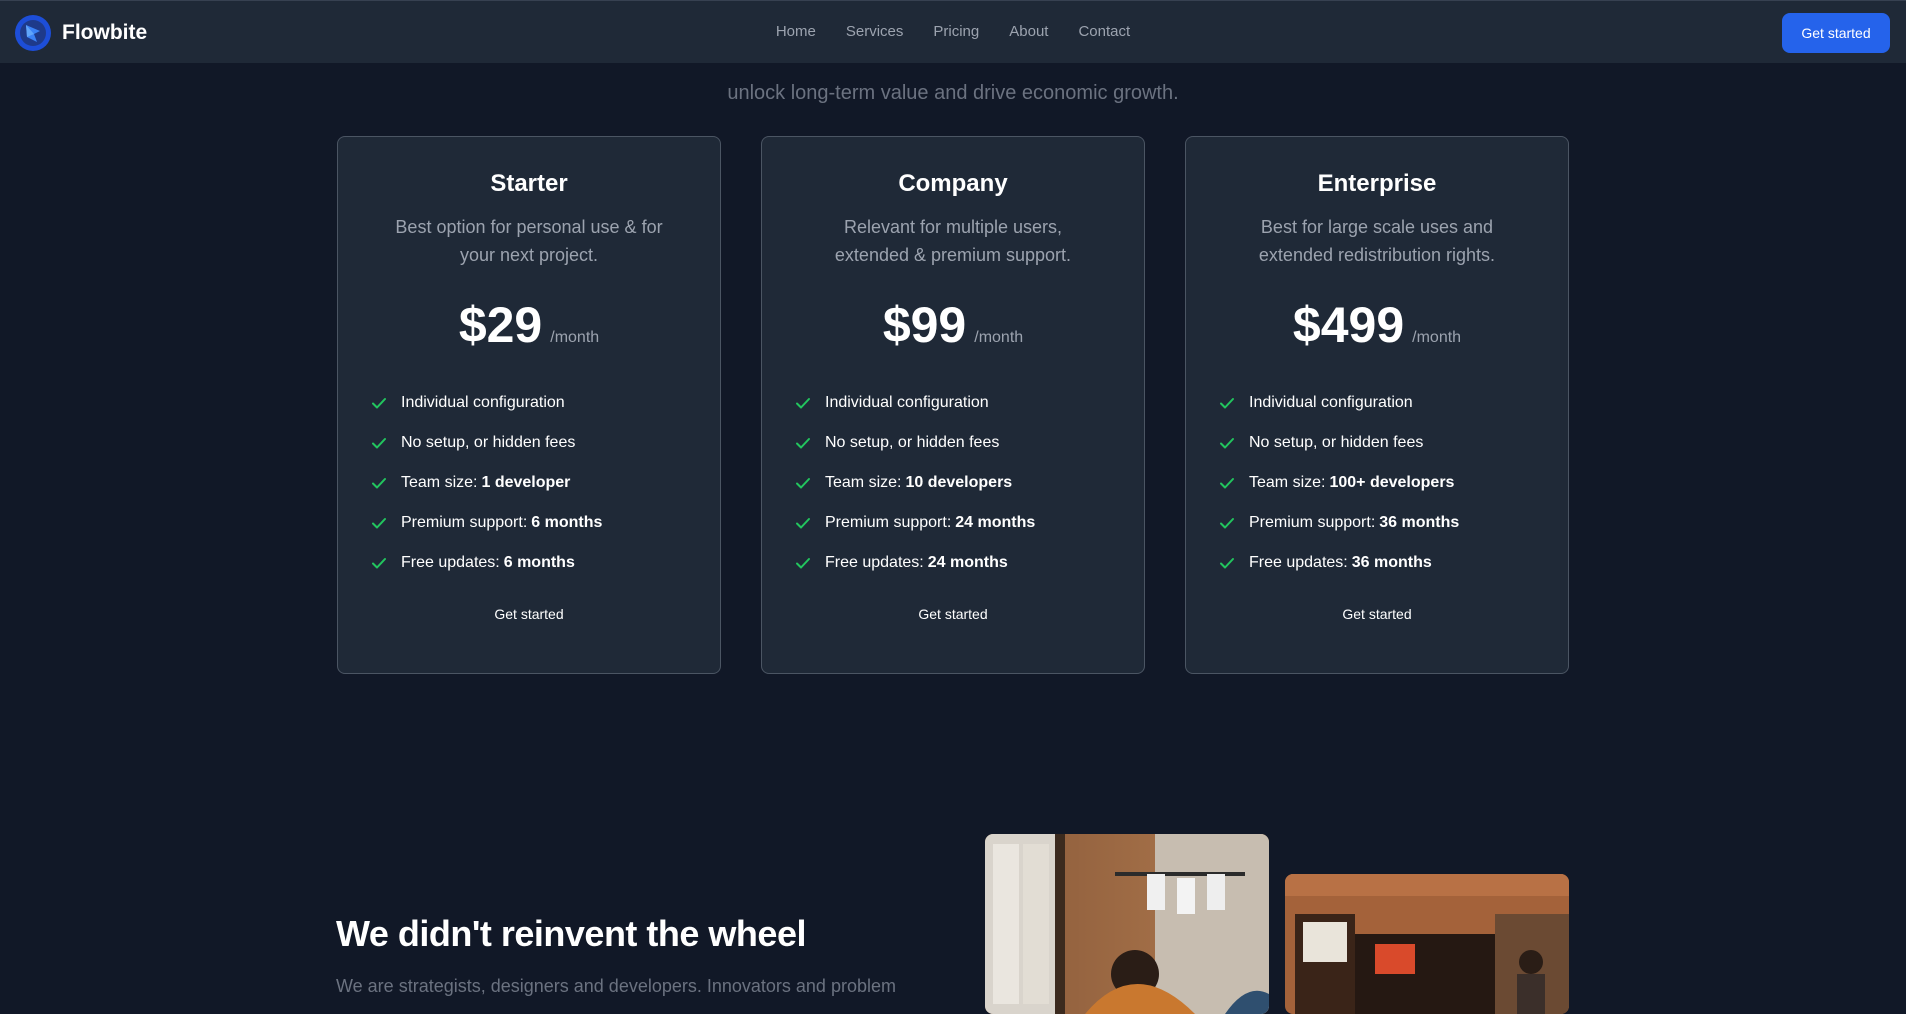 This screenshot has height=1014, width=1906. Describe the element at coordinates (529, 523) in the screenshot. I see `feature-item: Premium support: 6 months` at that location.